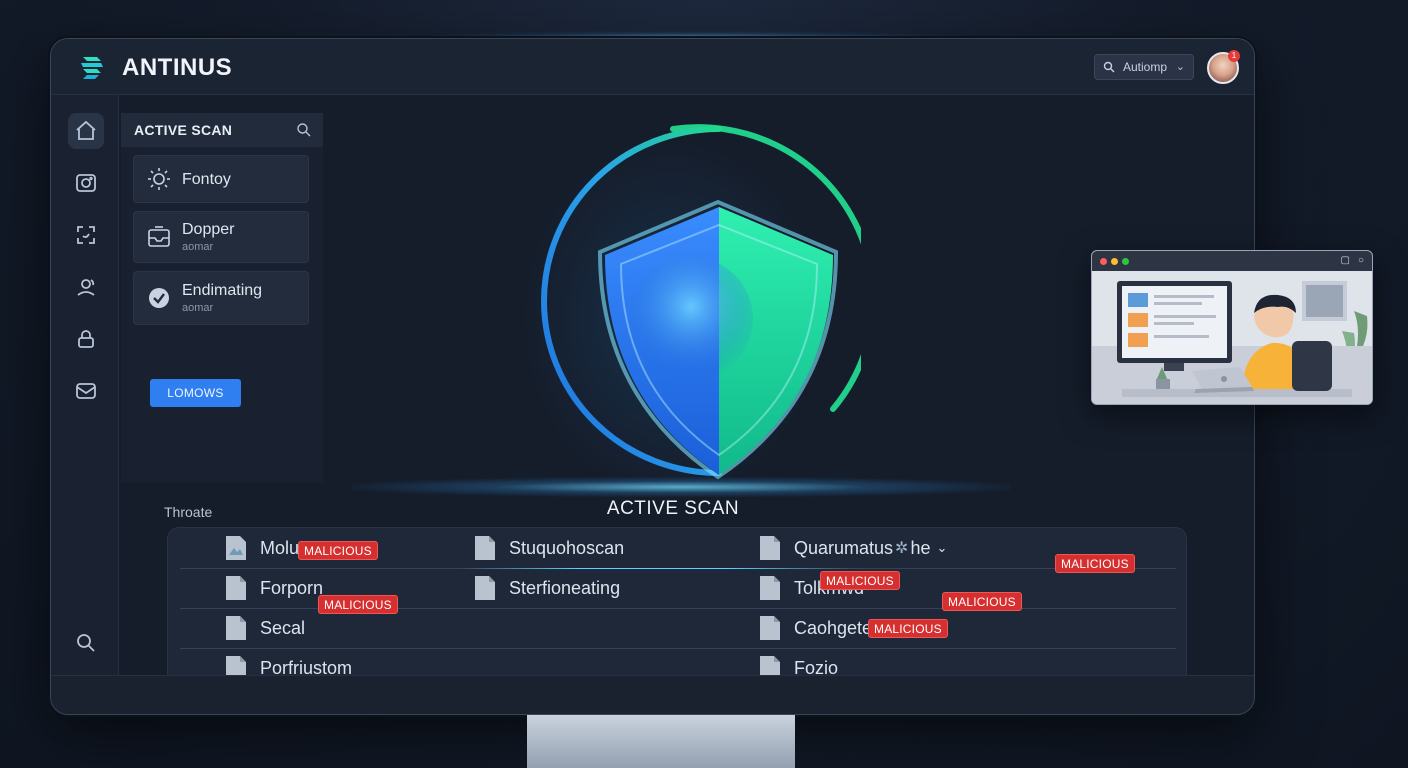 This screenshot has width=1408, height=768. What do you see at coordinates (1361, 260) in the screenshot?
I see `circle-icon: ○` at bounding box center [1361, 260].